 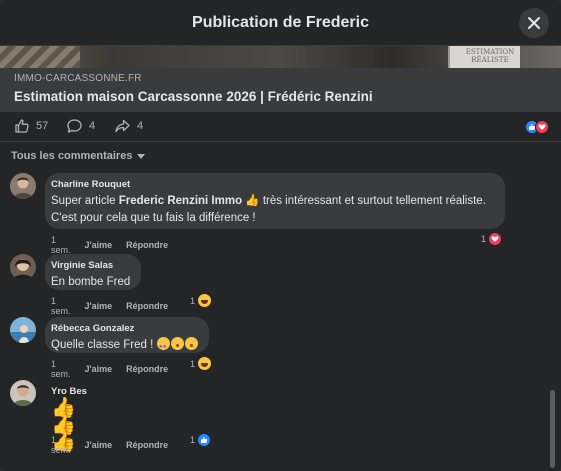 What do you see at coordinates (552, 429) in the screenshot?
I see `scrollbar-thumb` at bounding box center [552, 429].